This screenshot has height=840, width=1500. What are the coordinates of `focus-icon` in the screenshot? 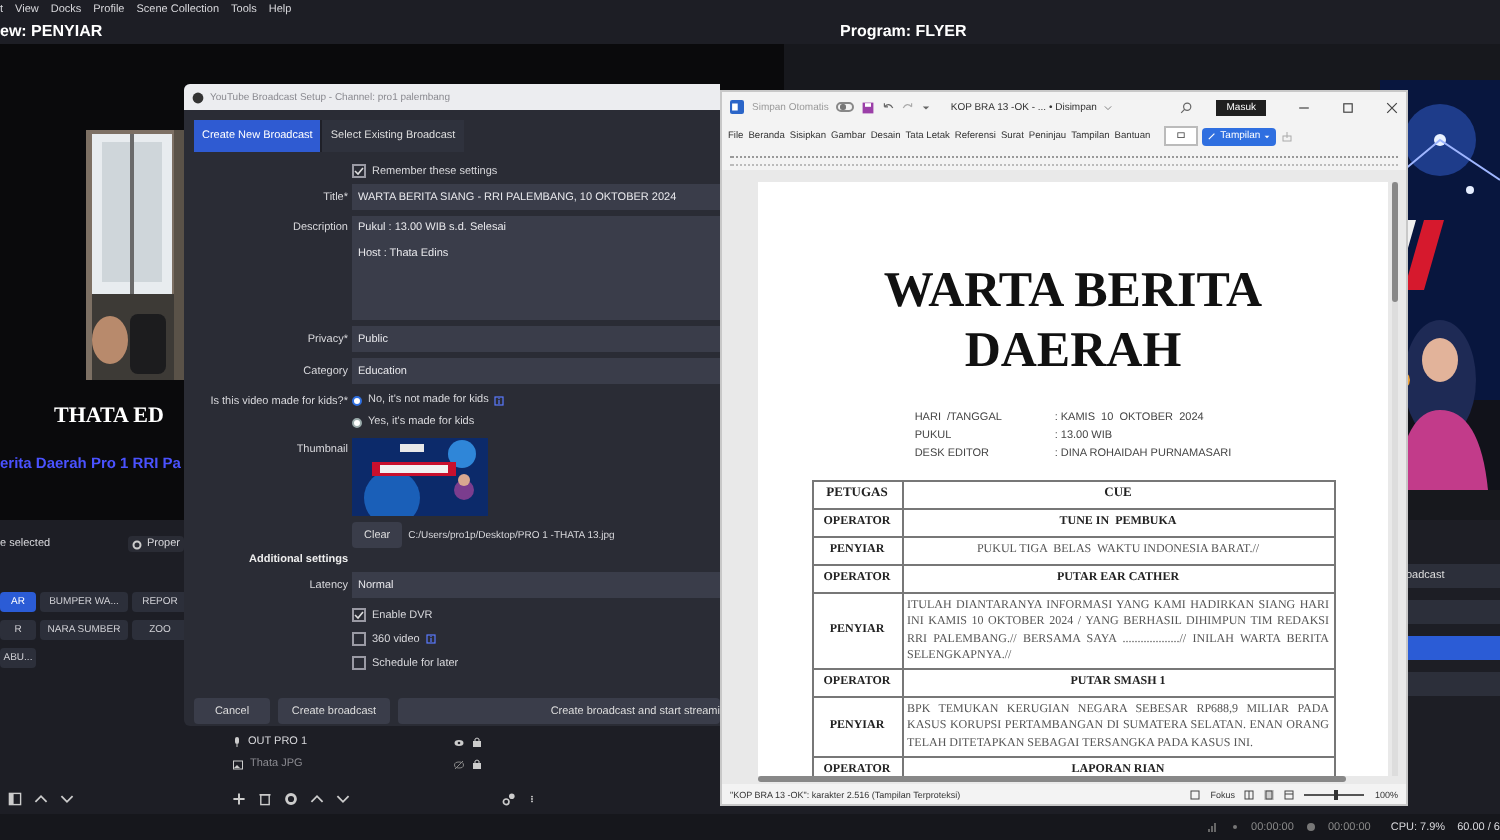 It's located at (1195, 794).